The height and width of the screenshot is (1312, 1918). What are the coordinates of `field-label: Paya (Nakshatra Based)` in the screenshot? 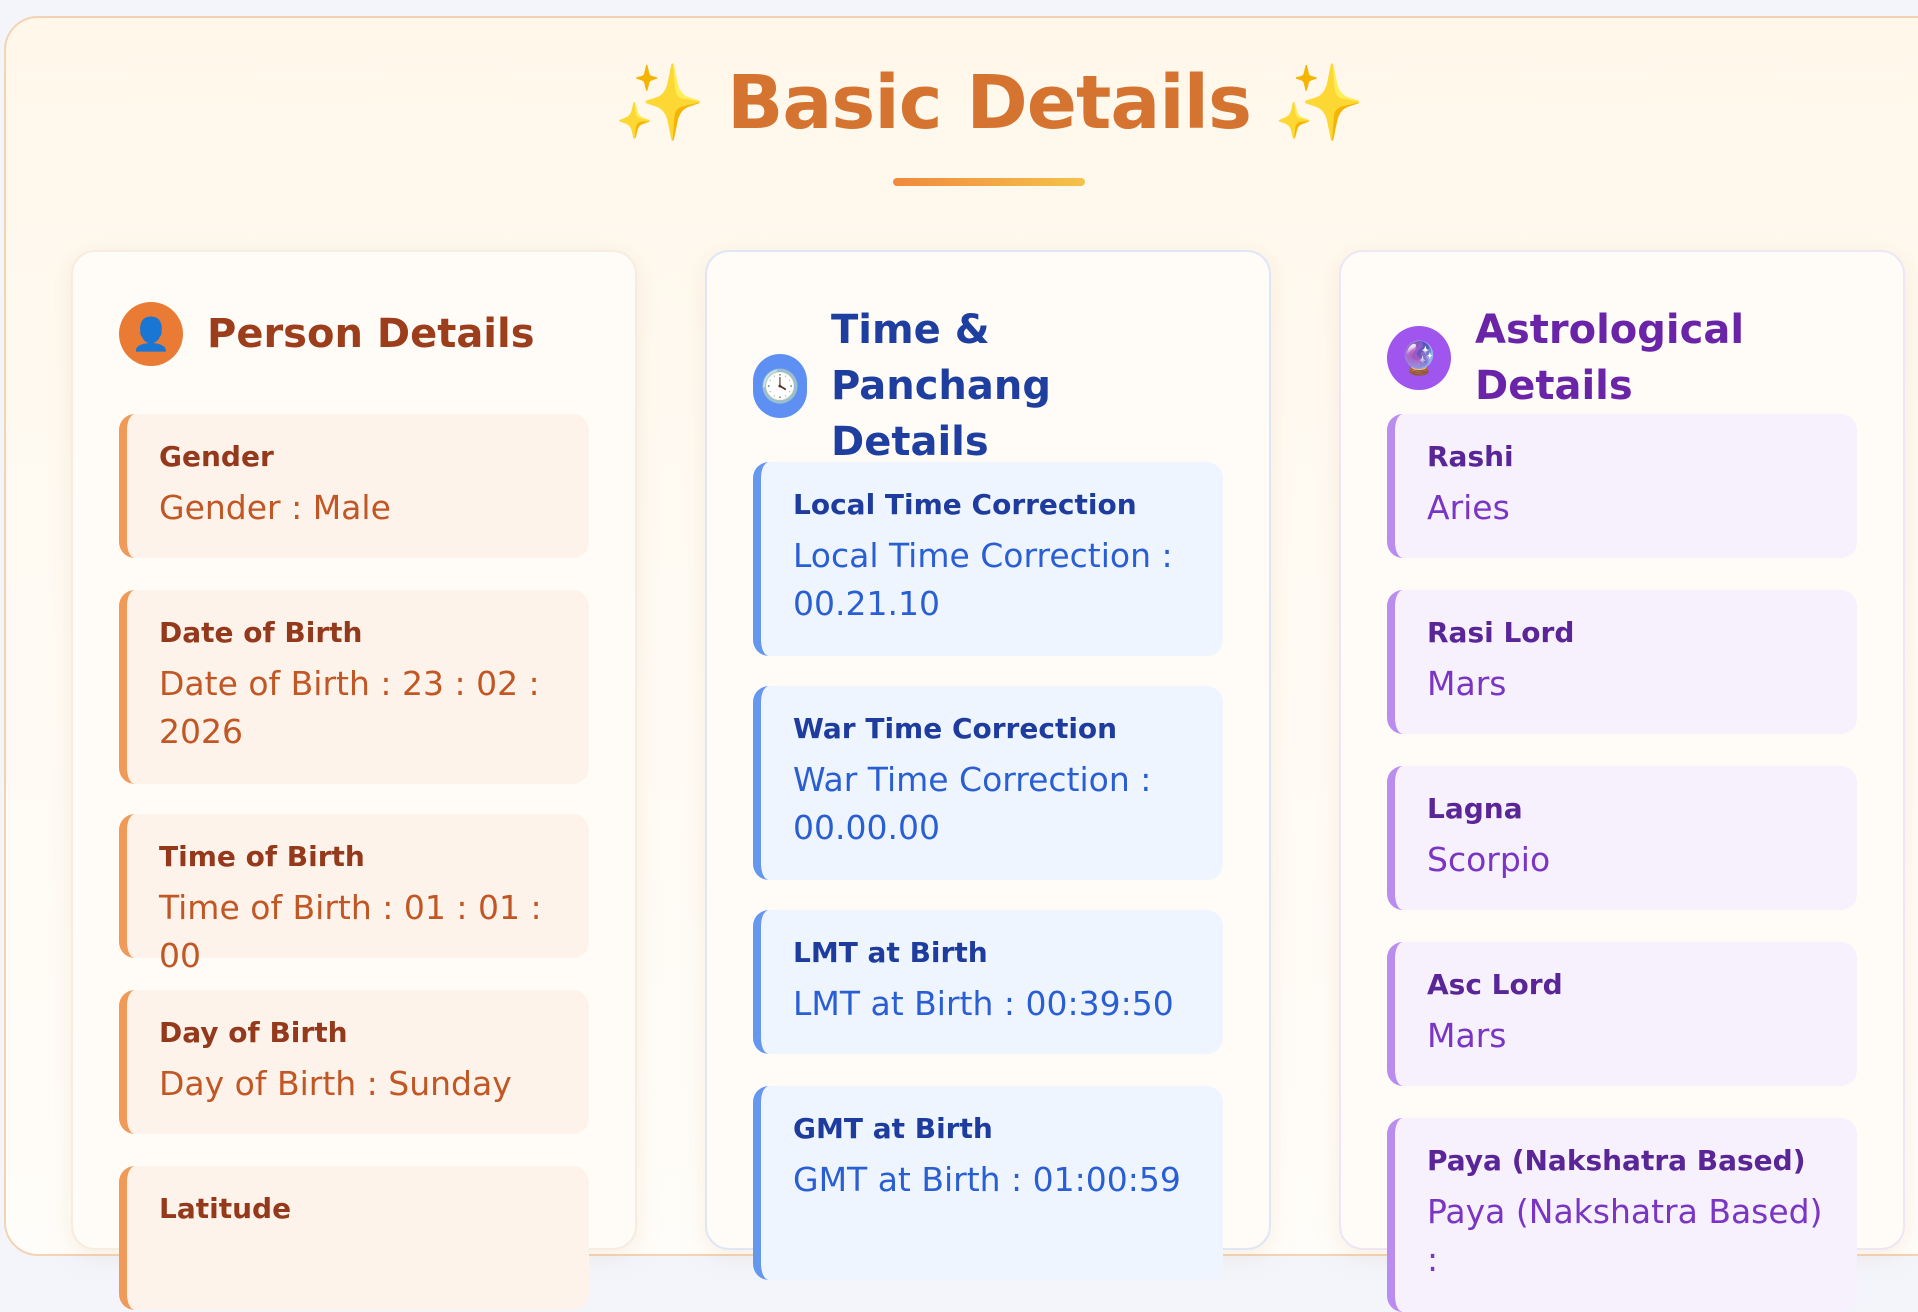 It's located at (1616, 1160).